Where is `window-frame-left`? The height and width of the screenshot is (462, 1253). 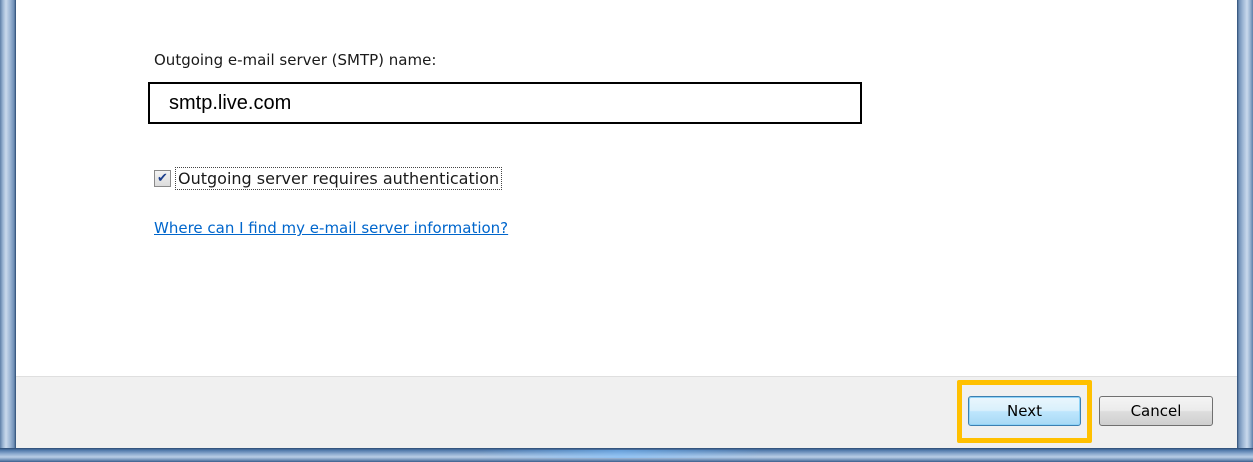
window-frame-left is located at coordinates (8, 231).